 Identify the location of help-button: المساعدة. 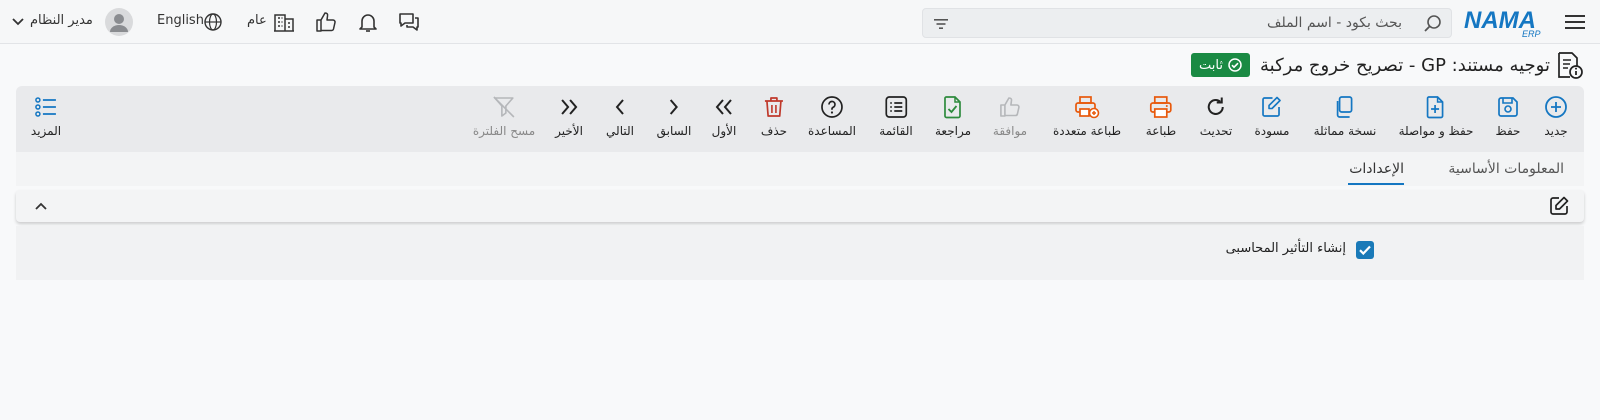
(832, 116).